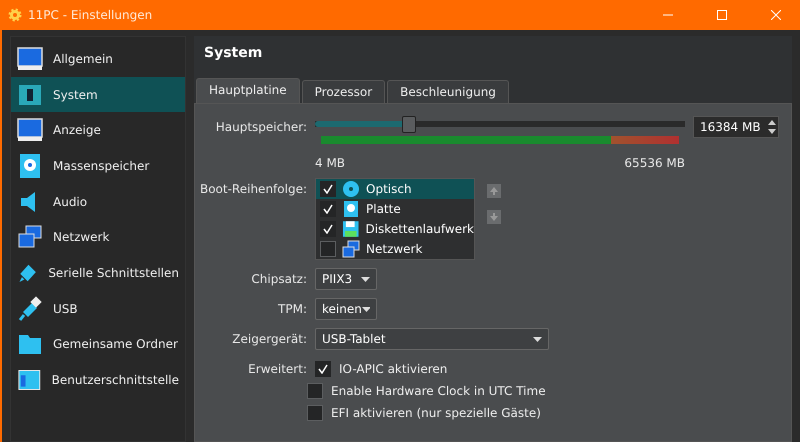  What do you see at coordinates (98, 94) in the screenshot?
I see `sidebar-item: System` at bounding box center [98, 94].